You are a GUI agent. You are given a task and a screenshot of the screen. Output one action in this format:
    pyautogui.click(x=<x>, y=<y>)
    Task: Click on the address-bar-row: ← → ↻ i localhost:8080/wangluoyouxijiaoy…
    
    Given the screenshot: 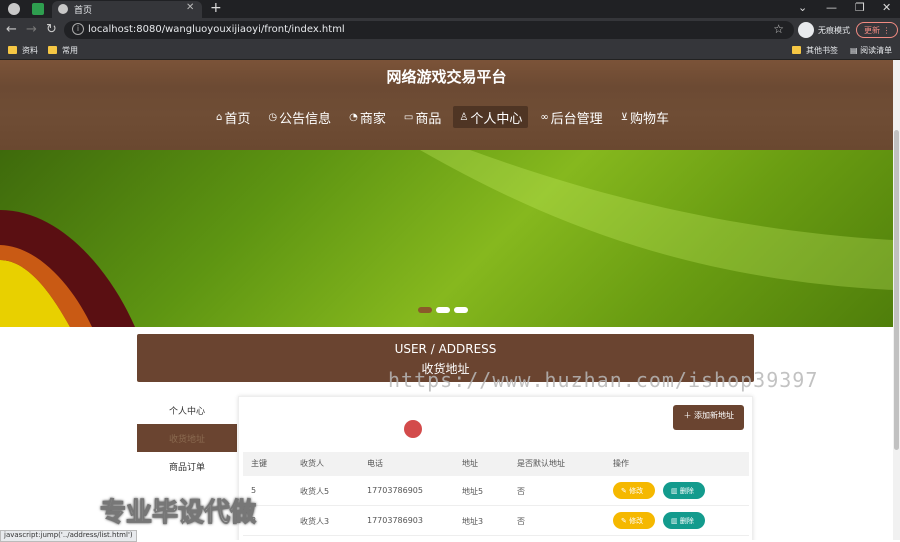 What is the action you would take?
    pyautogui.click(x=450, y=30)
    